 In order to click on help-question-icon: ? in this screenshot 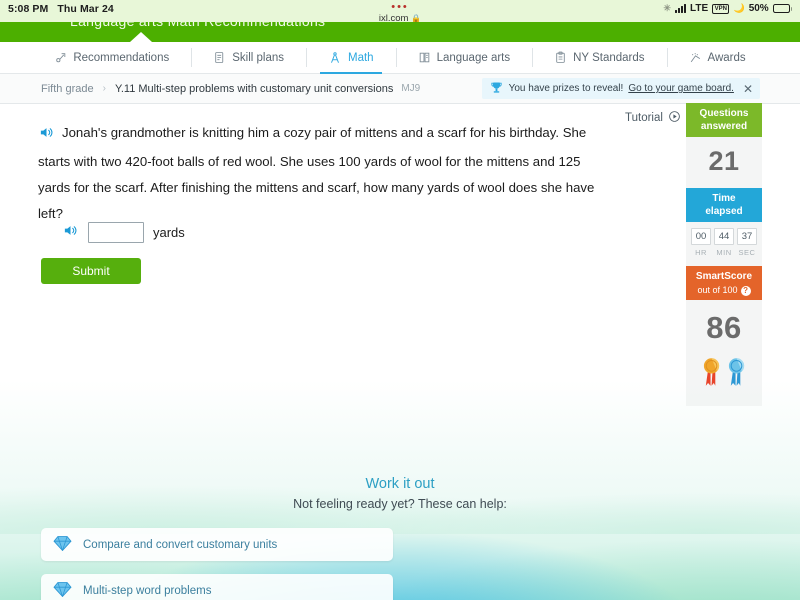, I will do `click(745, 290)`.